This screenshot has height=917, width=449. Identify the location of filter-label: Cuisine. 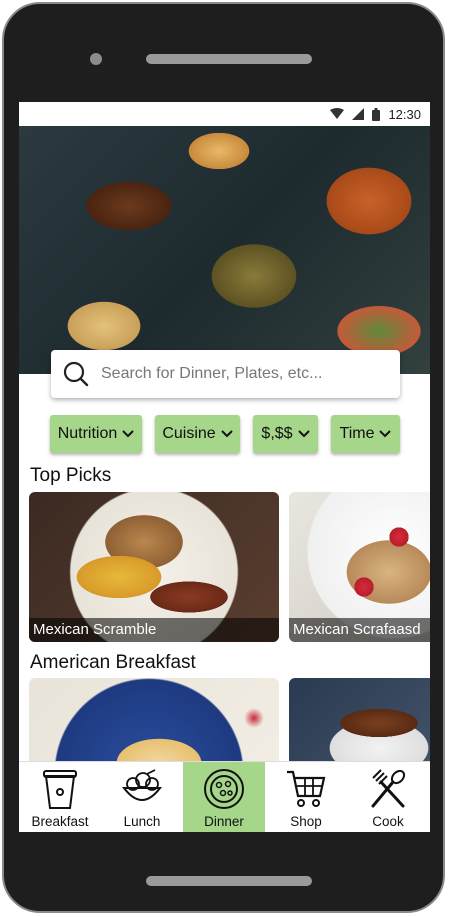
(189, 433).